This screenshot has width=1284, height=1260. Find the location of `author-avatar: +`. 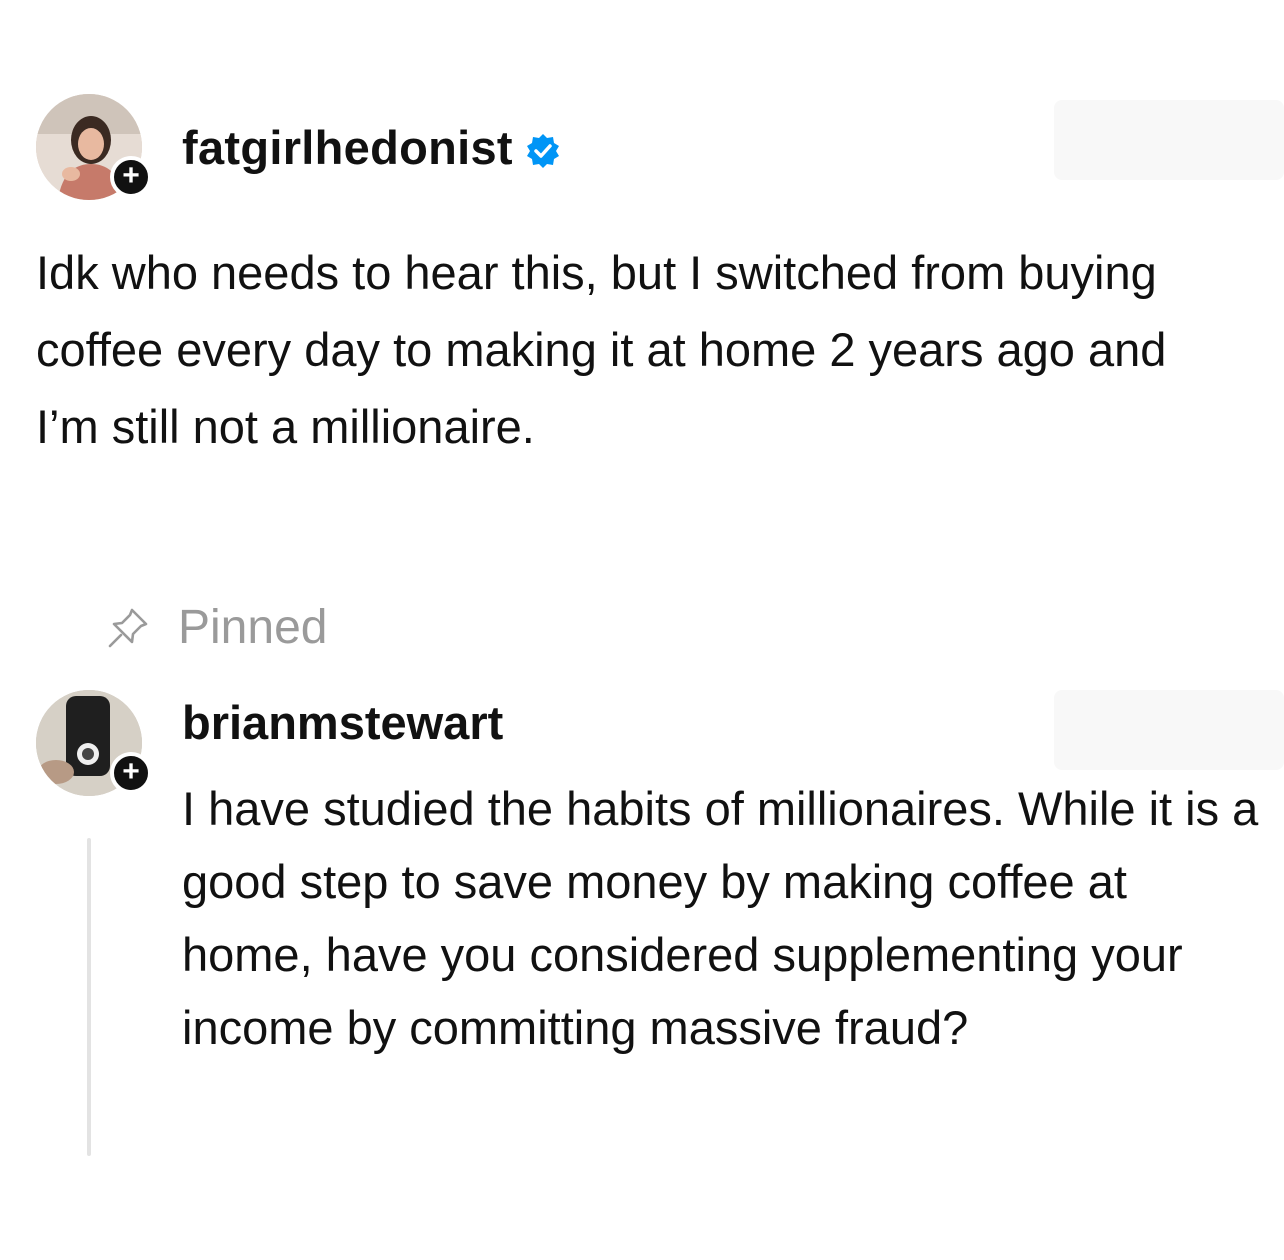

author-avatar: + is located at coordinates (94, 147).